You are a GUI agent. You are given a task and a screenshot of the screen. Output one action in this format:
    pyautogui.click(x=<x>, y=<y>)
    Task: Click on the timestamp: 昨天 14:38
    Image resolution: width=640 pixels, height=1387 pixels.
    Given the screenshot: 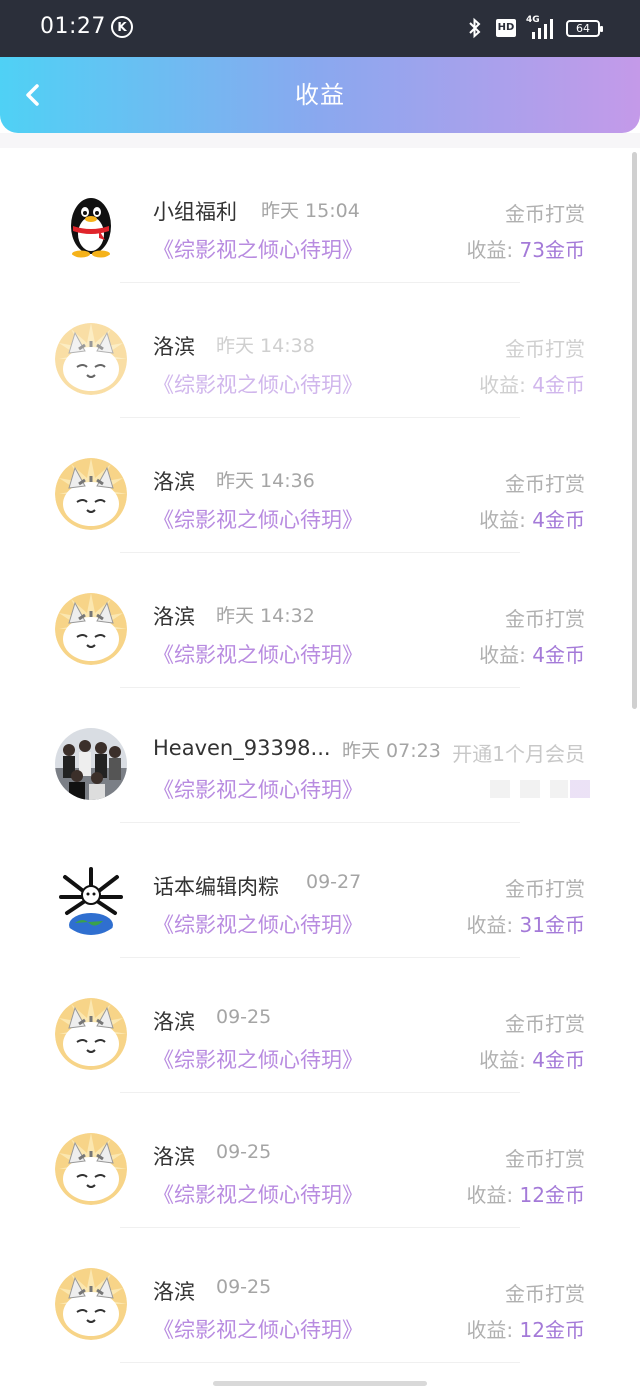 What is the action you would take?
    pyautogui.click(x=265, y=346)
    